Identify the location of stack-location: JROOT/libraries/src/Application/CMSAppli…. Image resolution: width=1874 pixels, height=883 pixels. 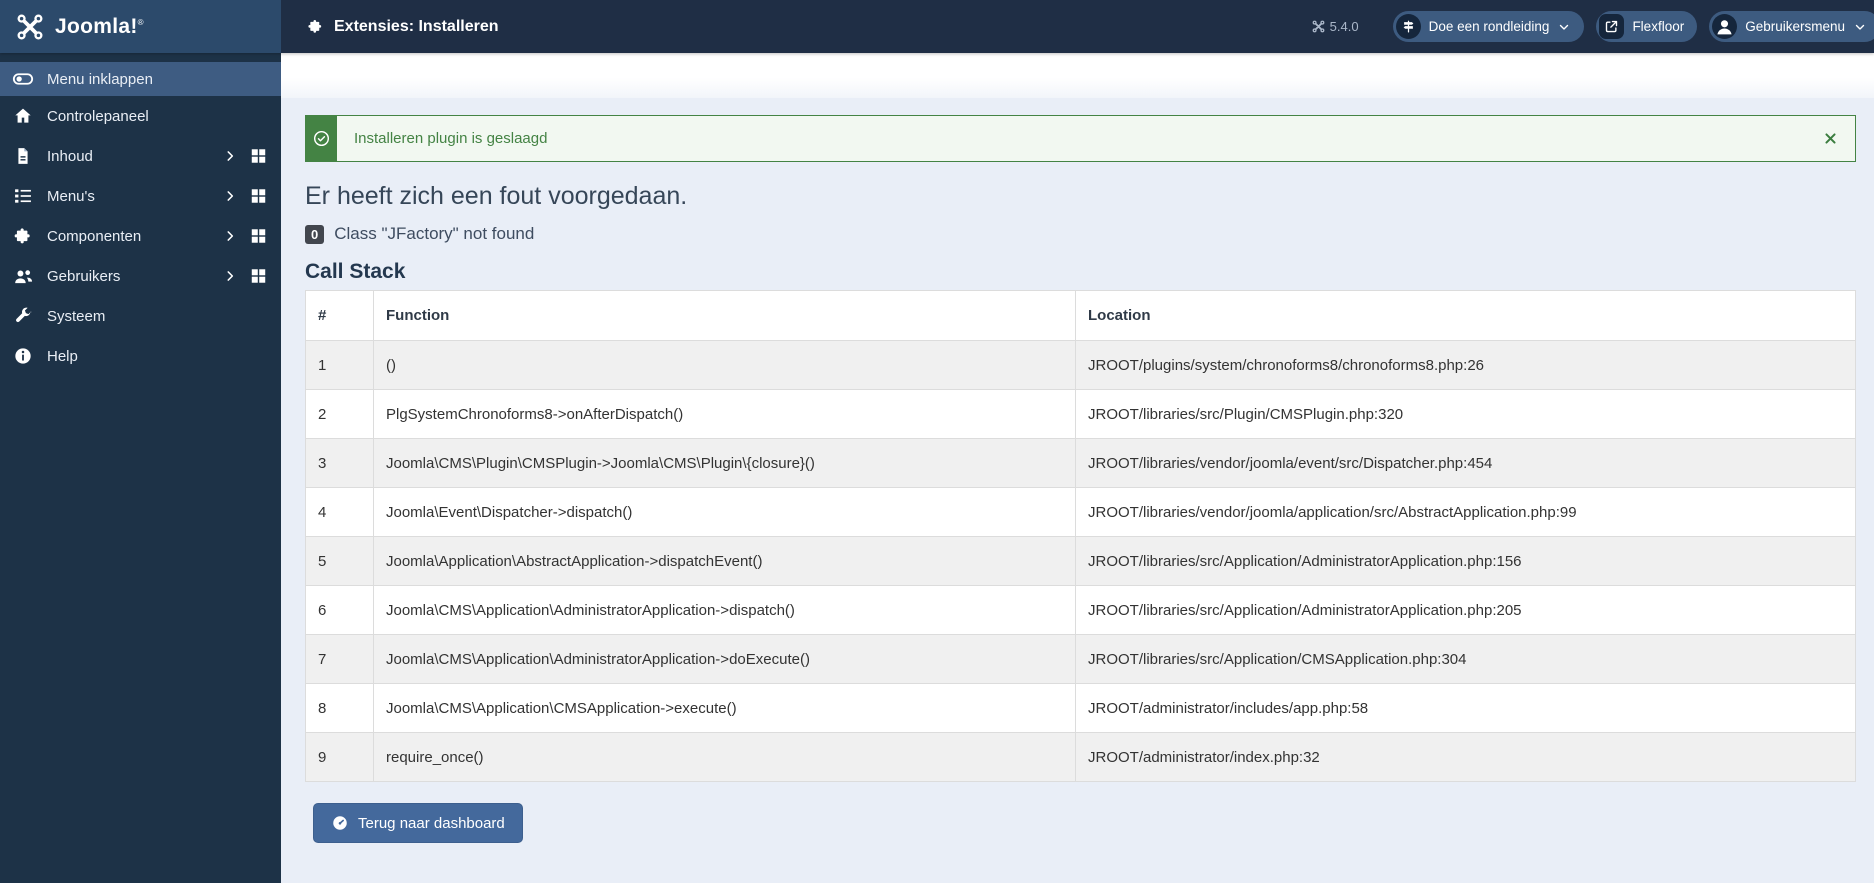
(1465, 659).